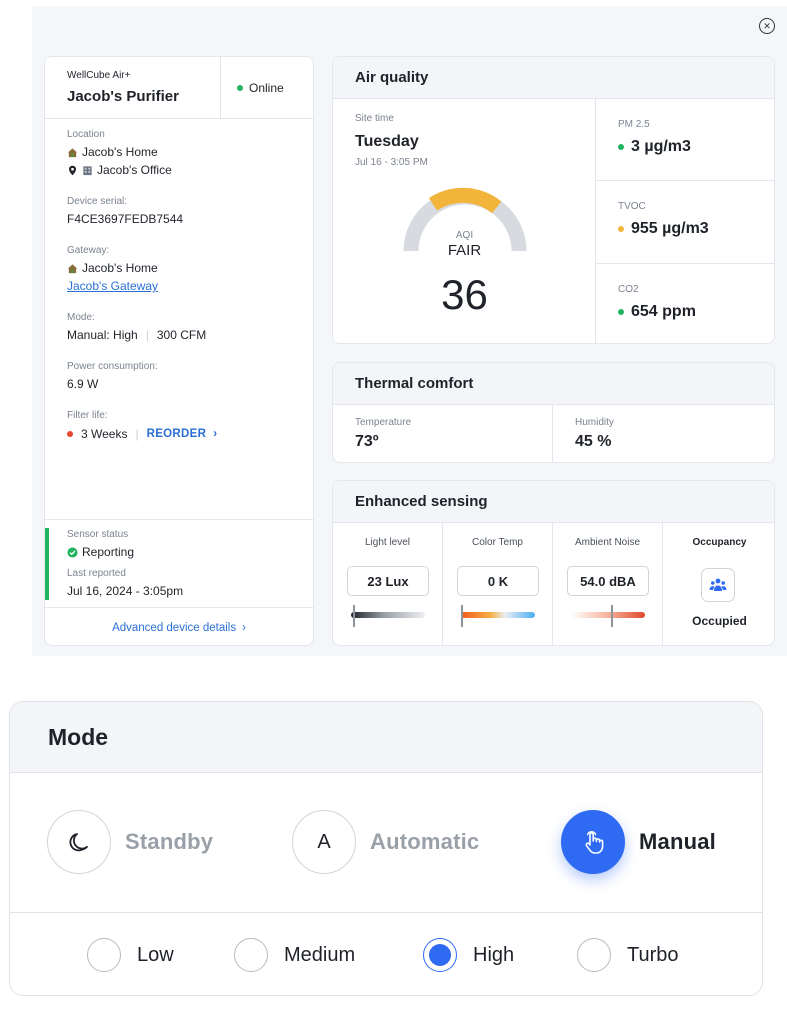  I want to click on mode-automatic-option: A Automatic, so click(385, 842).